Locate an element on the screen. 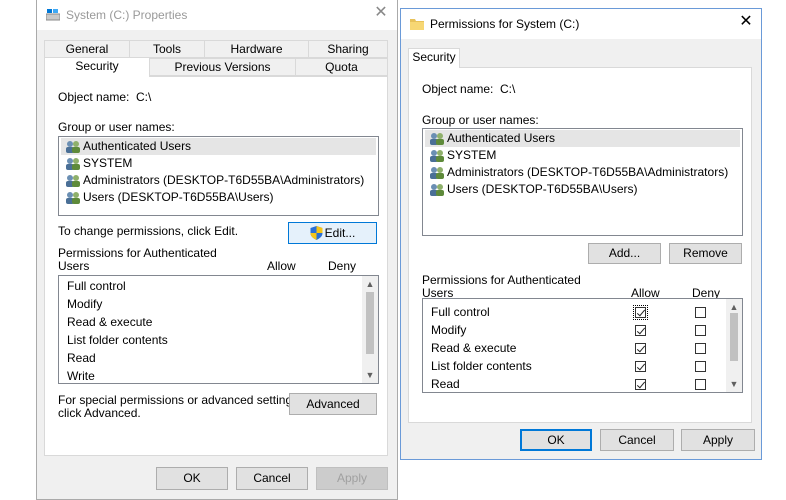 The height and width of the screenshot is (500, 786). read-execute-deny-checkbox is located at coordinates (700, 348).